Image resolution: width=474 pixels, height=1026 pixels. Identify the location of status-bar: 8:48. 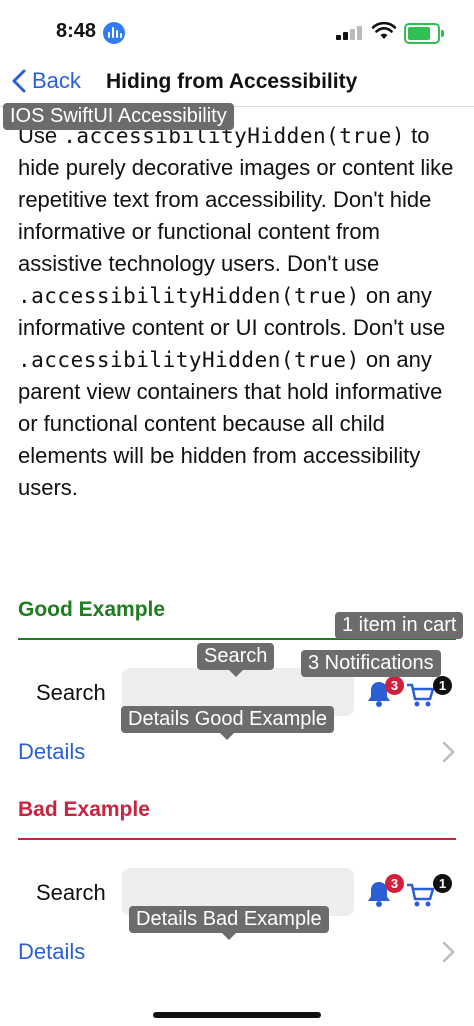
(237, 30).